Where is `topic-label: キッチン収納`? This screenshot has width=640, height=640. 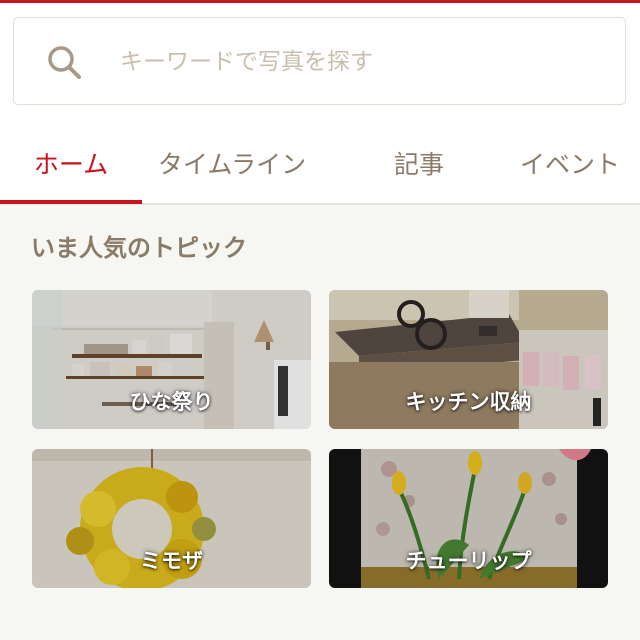 topic-label: キッチン収納 is located at coordinates (468, 402).